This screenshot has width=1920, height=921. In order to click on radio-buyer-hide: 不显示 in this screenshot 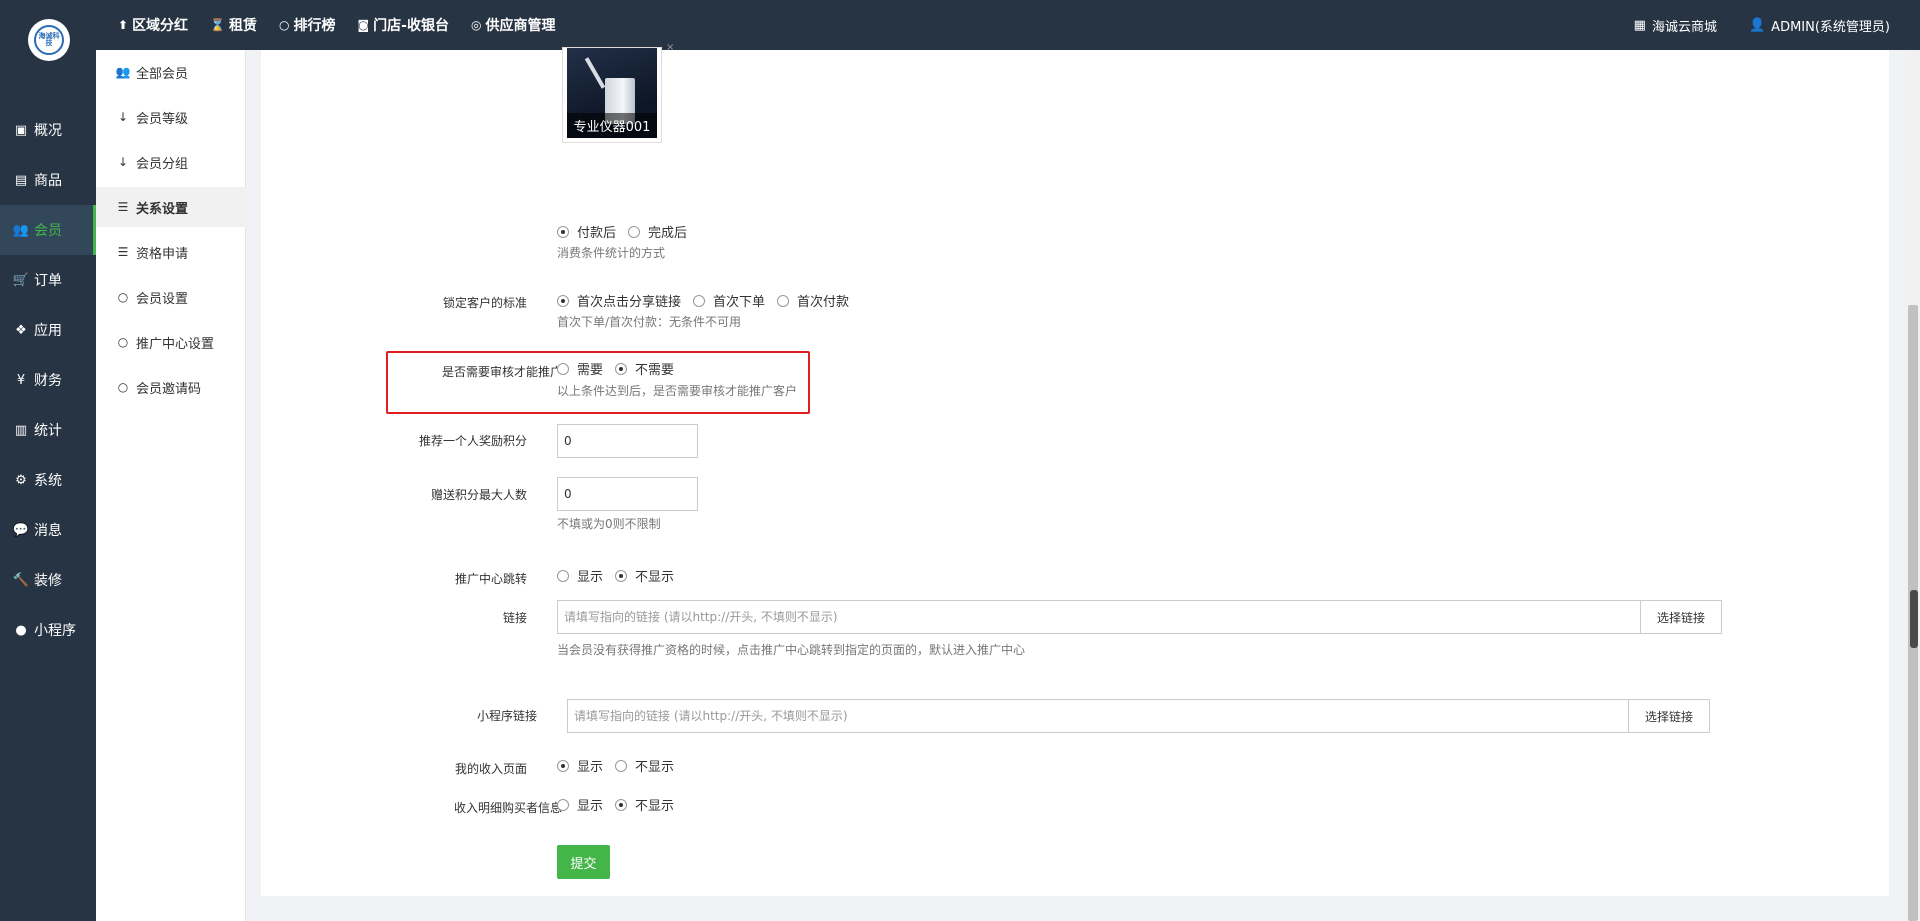, I will do `click(644, 804)`.